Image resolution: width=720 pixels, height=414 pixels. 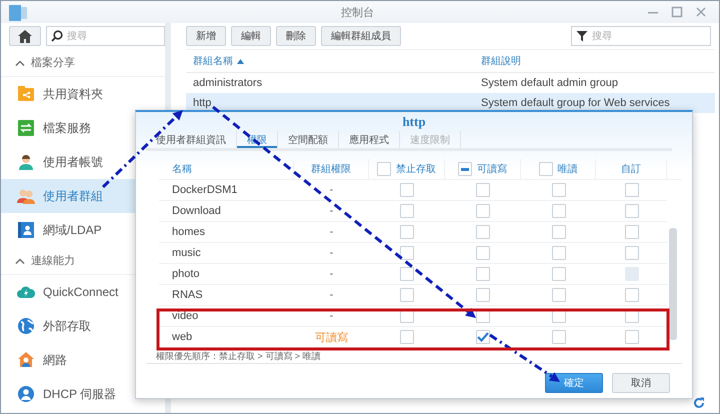 What do you see at coordinates (308, 139) in the screenshot?
I see `tab: 空間配額` at bounding box center [308, 139].